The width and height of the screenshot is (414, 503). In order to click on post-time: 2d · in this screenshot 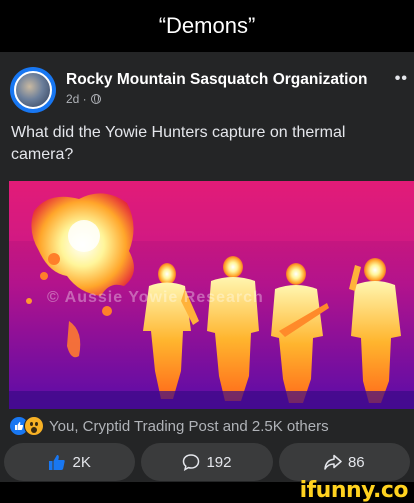, I will do `click(76, 99)`.